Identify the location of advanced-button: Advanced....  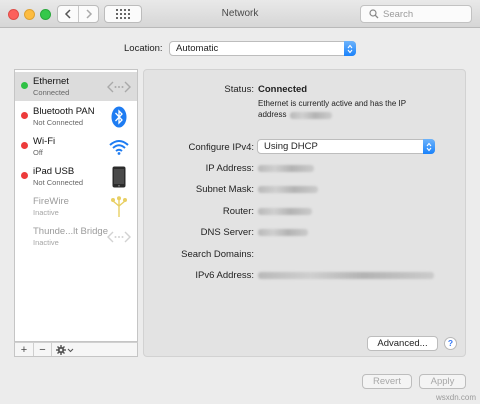
(402, 343).